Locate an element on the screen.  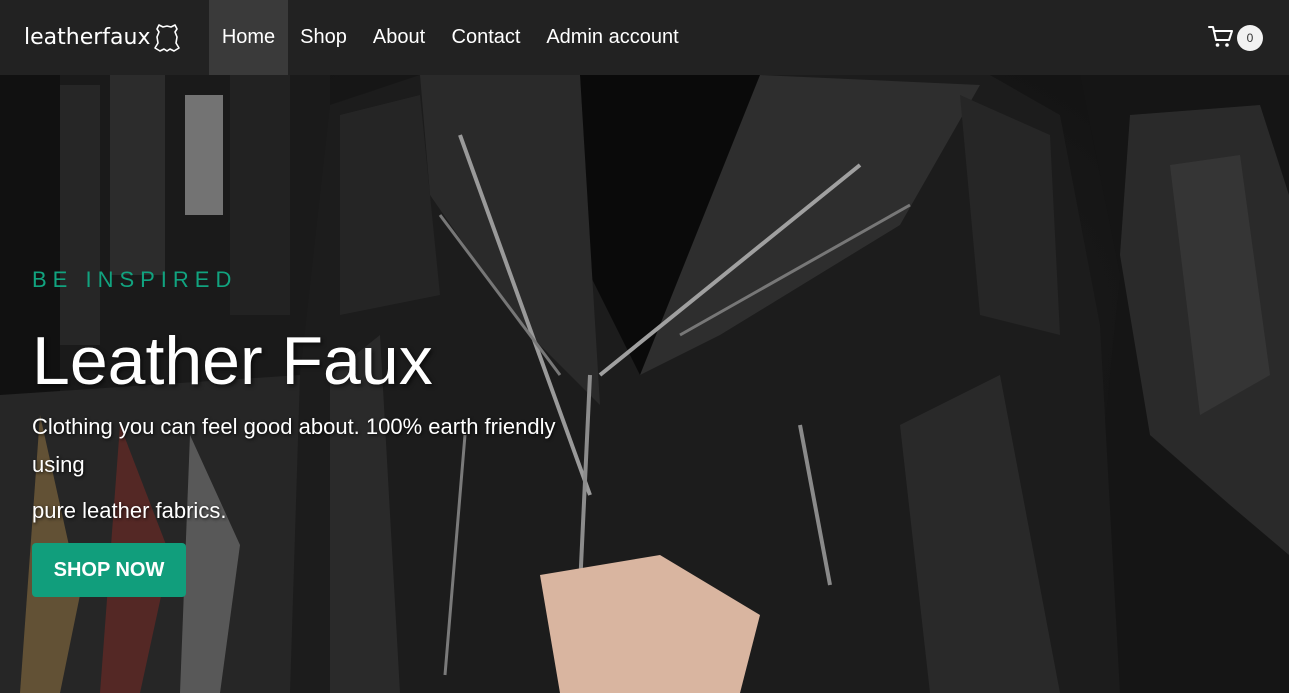
shop-now-button: SHOP NOW is located at coordinates (109, 570).